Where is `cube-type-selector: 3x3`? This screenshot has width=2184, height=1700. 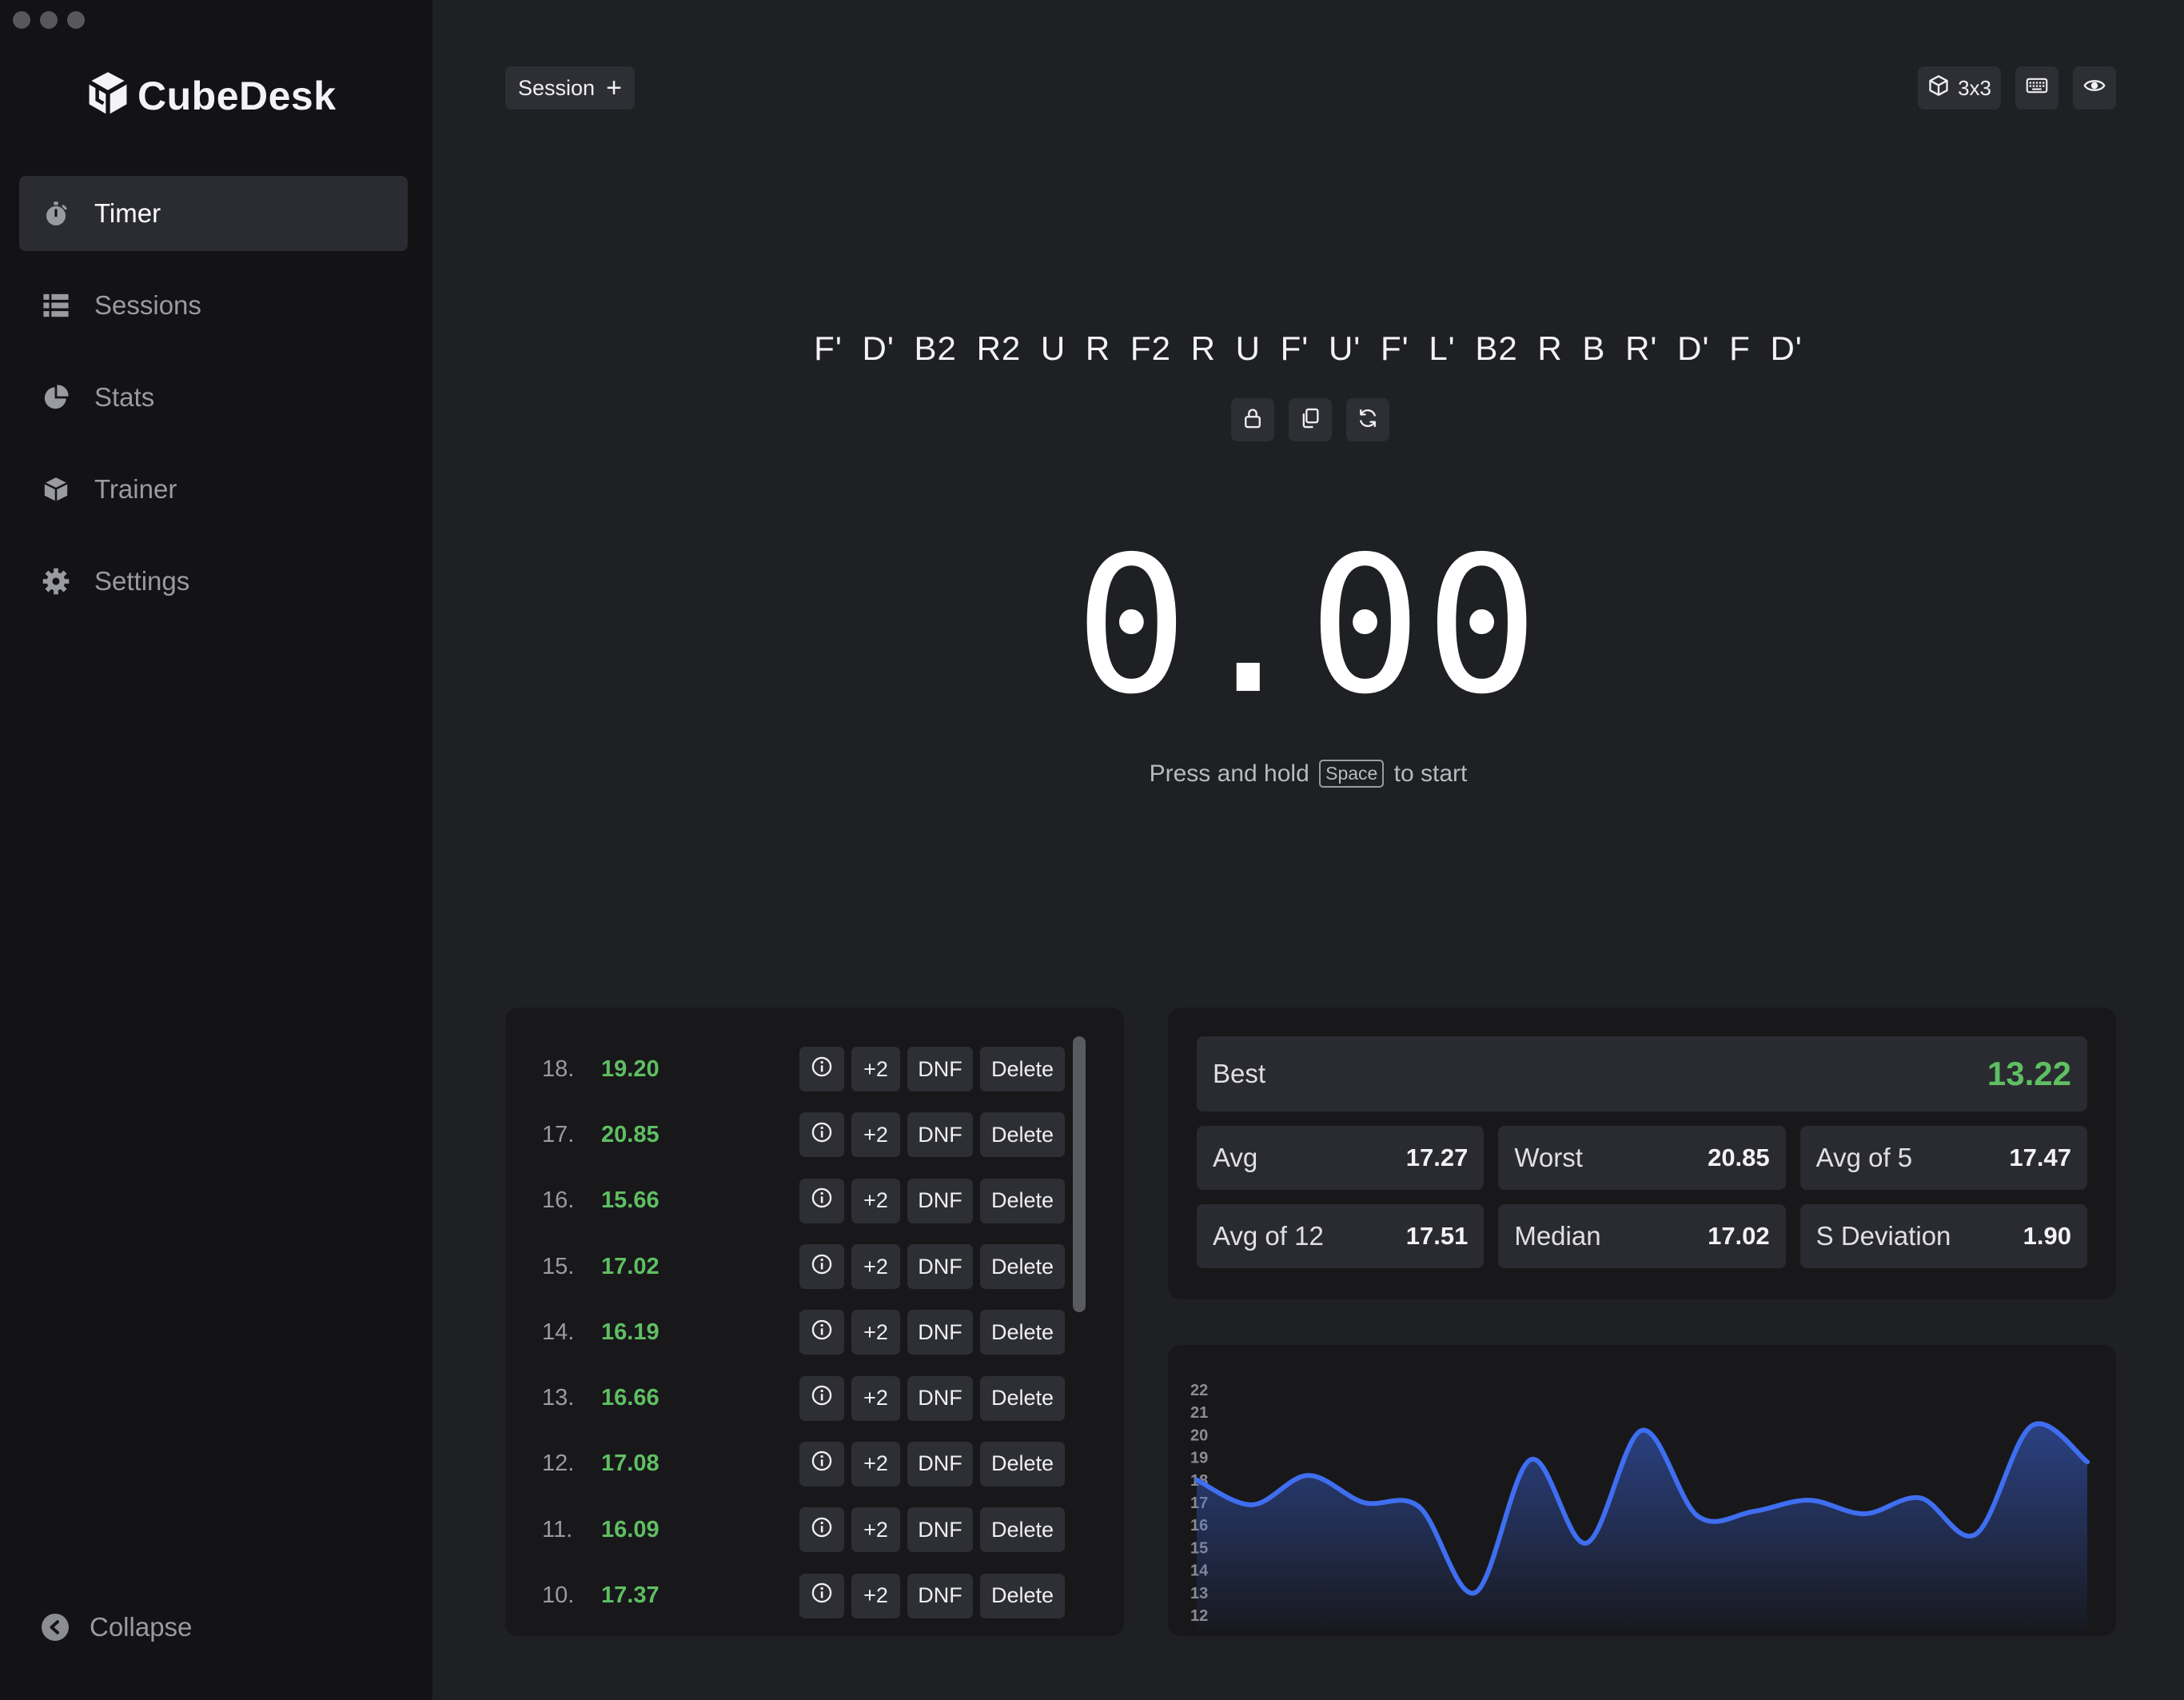 cube-type-selector: 3x3 is located at coordinates (1959, 88).